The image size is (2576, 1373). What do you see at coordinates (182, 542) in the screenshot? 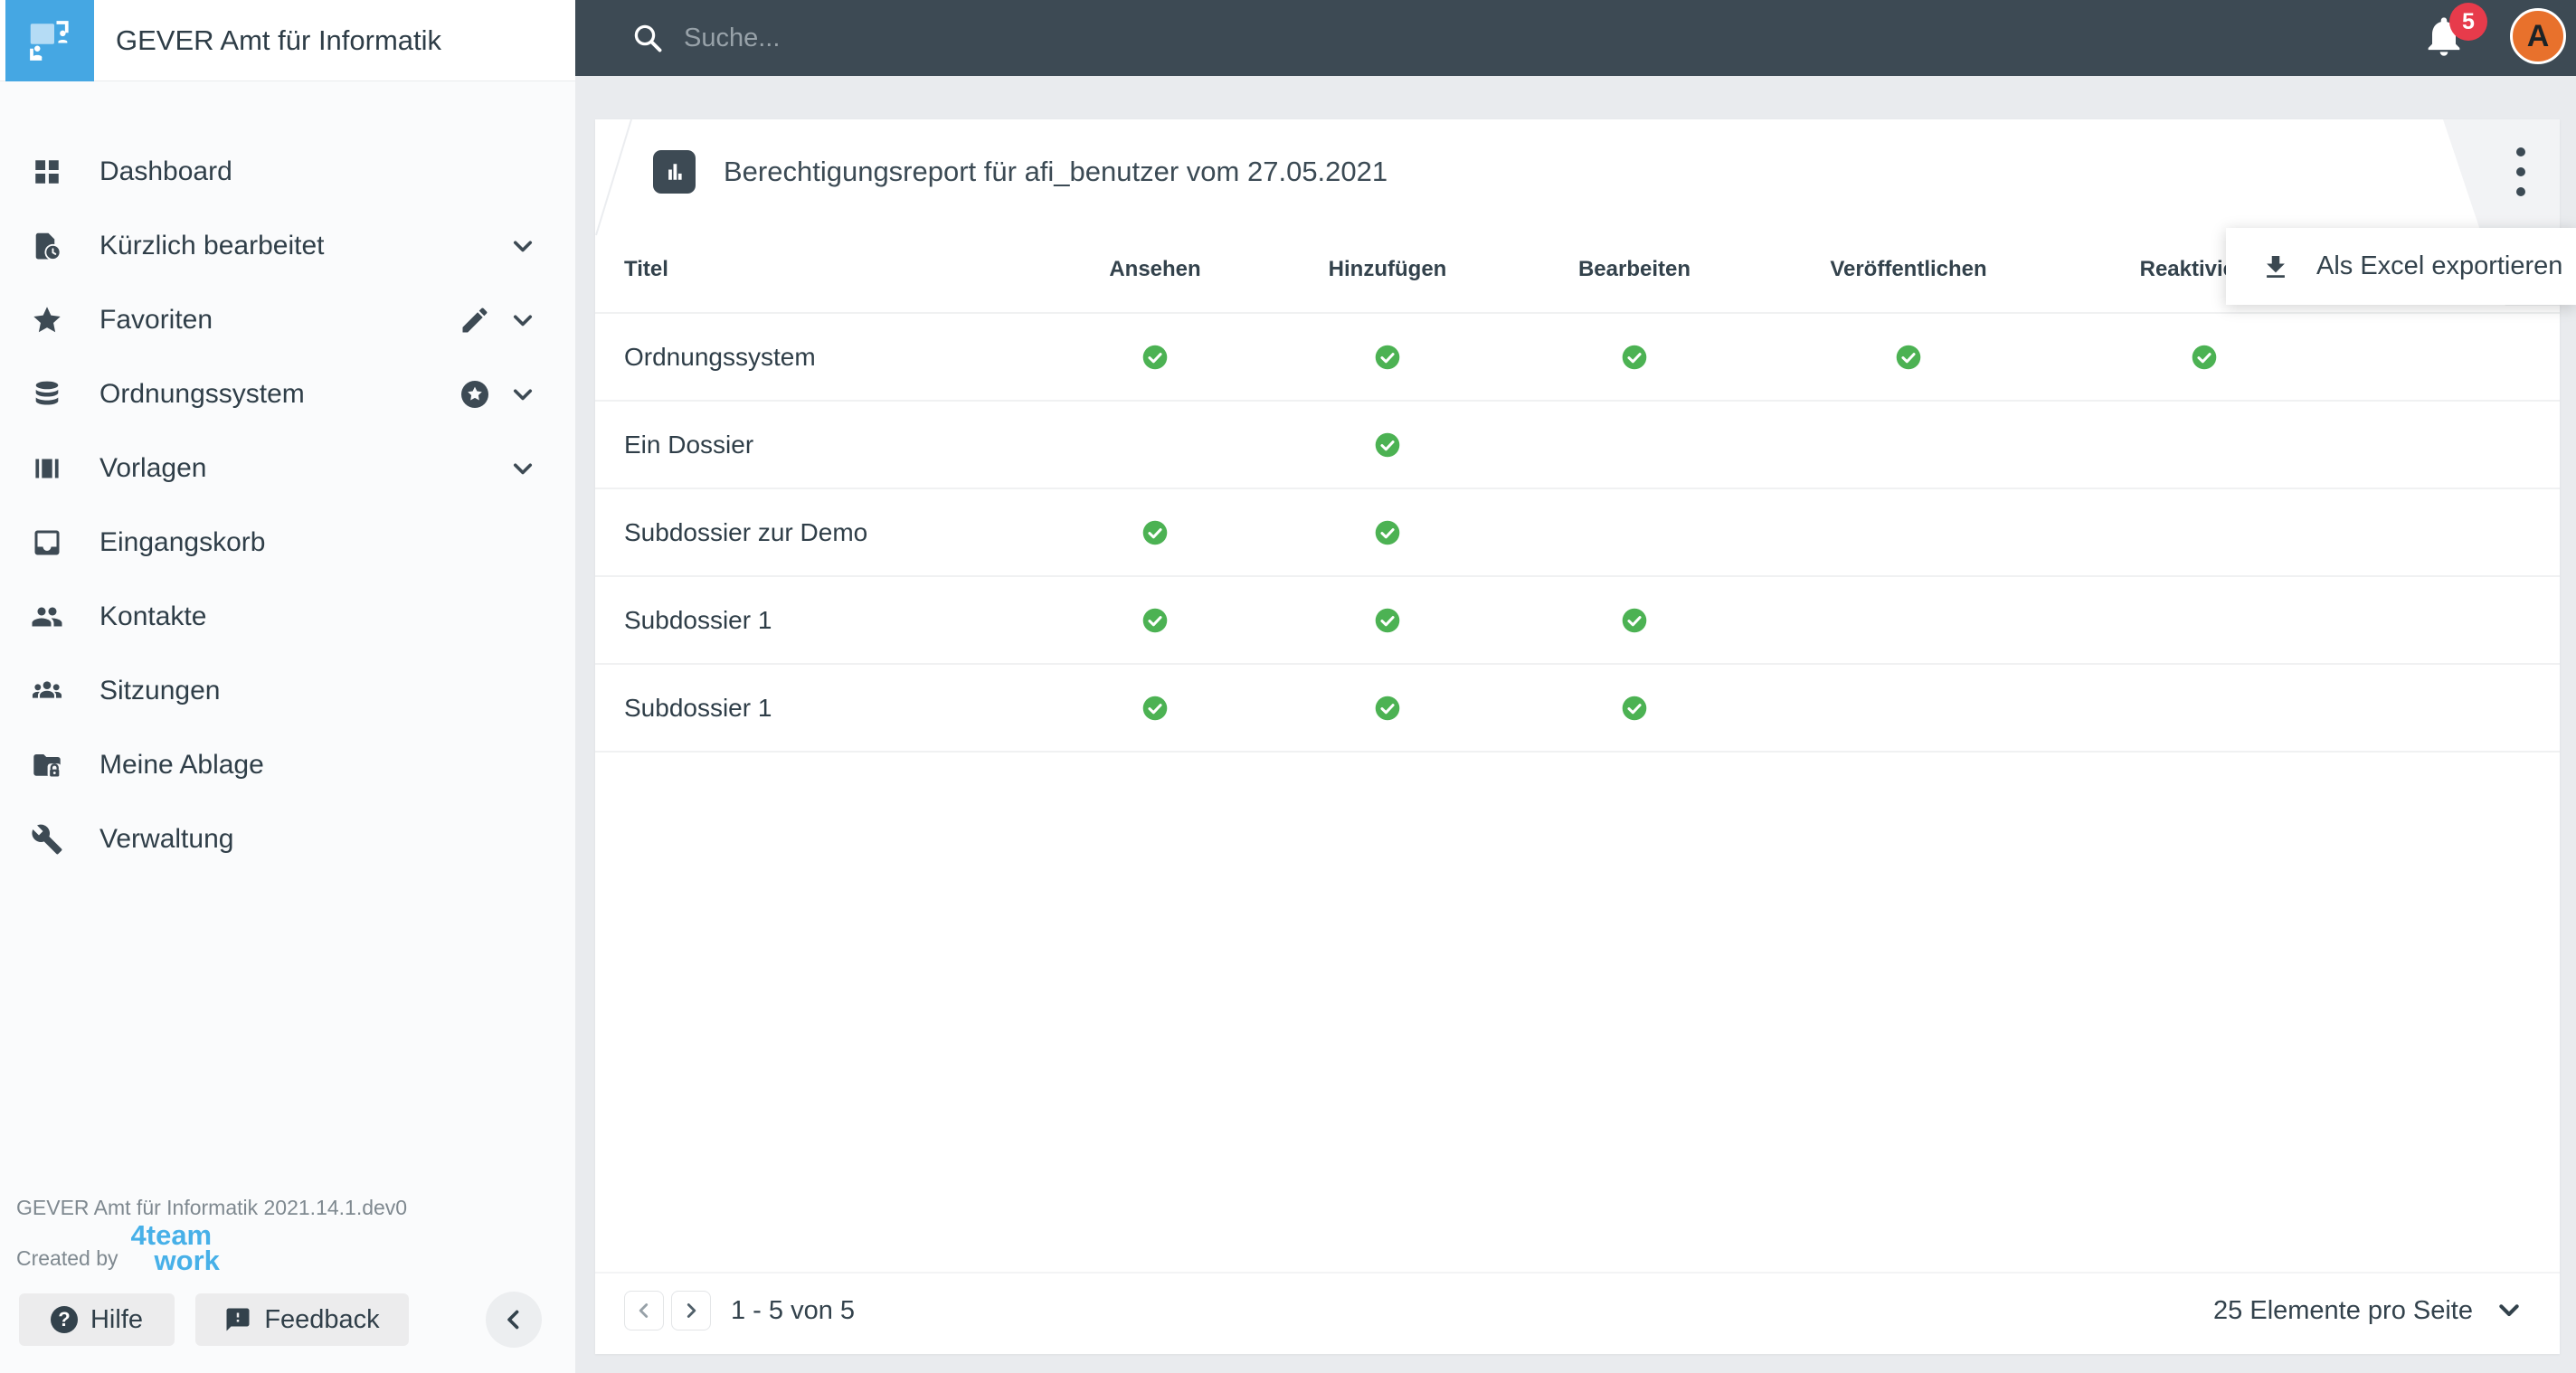
I see `sidebar-item-label: Eingangskorb` at bounding box center [182, 542].